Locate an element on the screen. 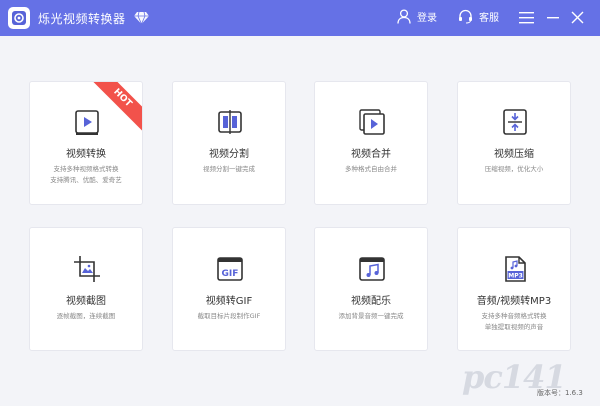 The height and width of the screenshot is (406, 600). gif-icon: GIF is located at coordinates (230, 269).